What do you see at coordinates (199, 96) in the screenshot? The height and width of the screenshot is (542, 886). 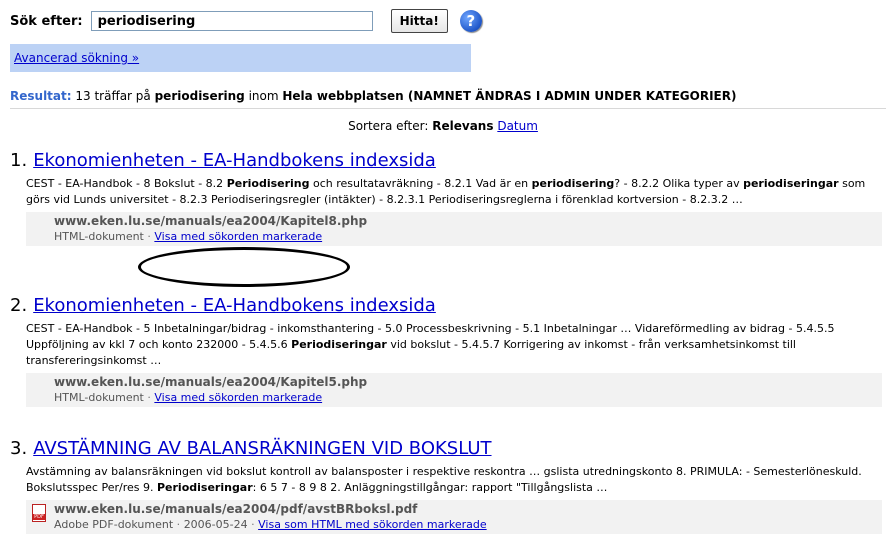 I see `result-summary-term: periodisering` at bounding box center [199, 96].